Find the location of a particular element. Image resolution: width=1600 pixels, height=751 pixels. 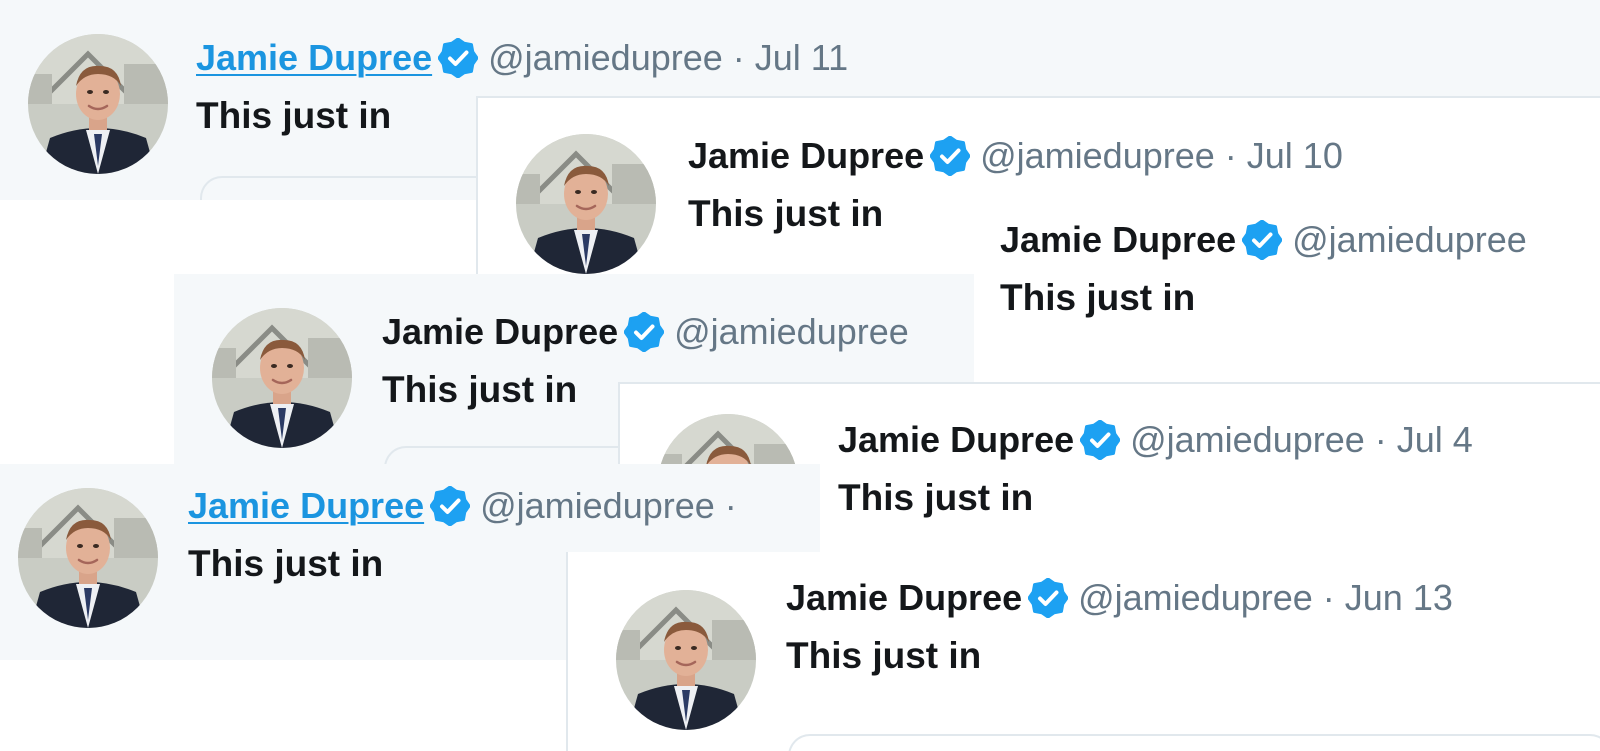

tweet-card: Jamie Dupree @jamiedupree This just in is located at coordinates (1285, 278).